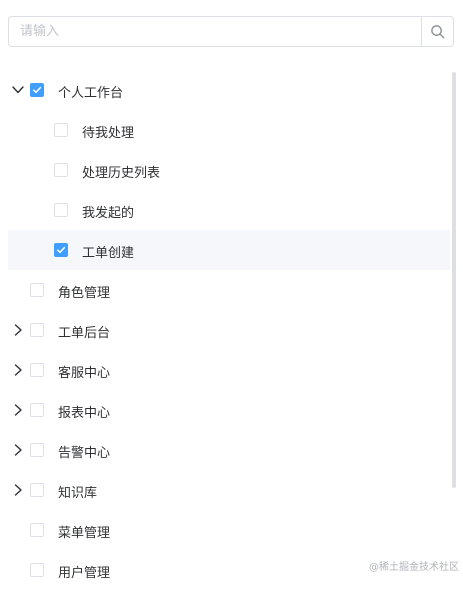 The height and width of the screenshot is (590, 463). Describe the element at coordinates (84, 413) in the screenshot. I see `node-label: 报表中心` at that location.